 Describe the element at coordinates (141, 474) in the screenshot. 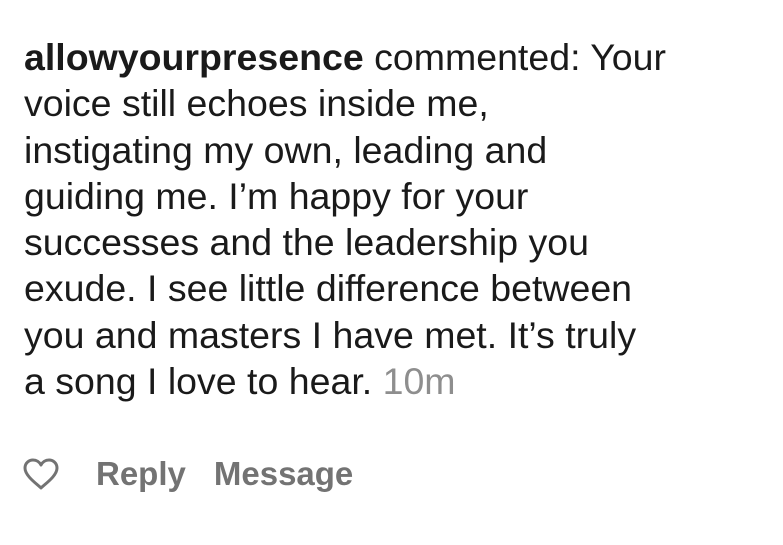

I see `reply-button: Reply` at that location.